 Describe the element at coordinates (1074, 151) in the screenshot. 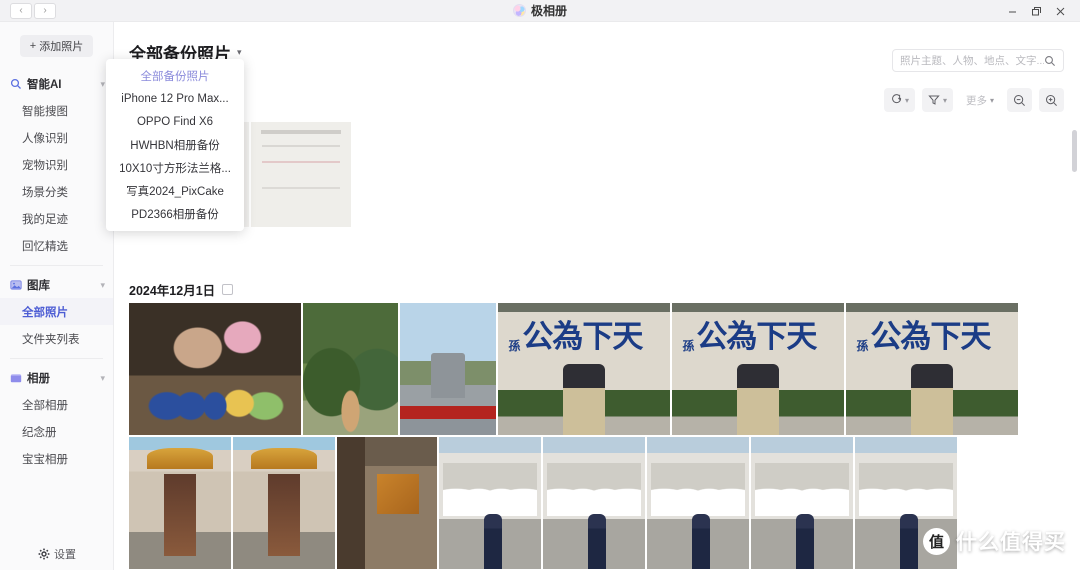

I see `scrollbar-thumb` at that location.